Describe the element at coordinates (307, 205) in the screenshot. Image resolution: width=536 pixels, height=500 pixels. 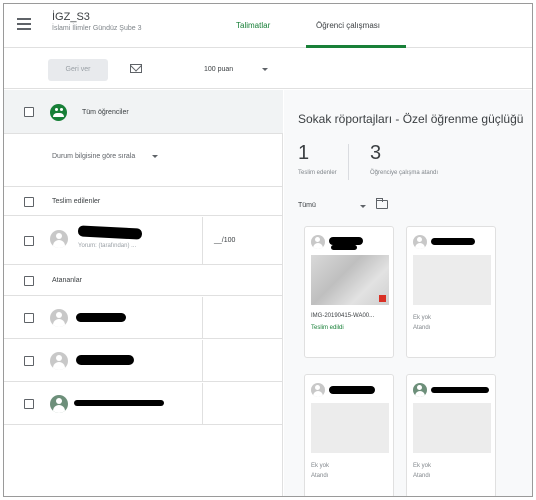
I see `filter-dropdown: Tümü` at that location.